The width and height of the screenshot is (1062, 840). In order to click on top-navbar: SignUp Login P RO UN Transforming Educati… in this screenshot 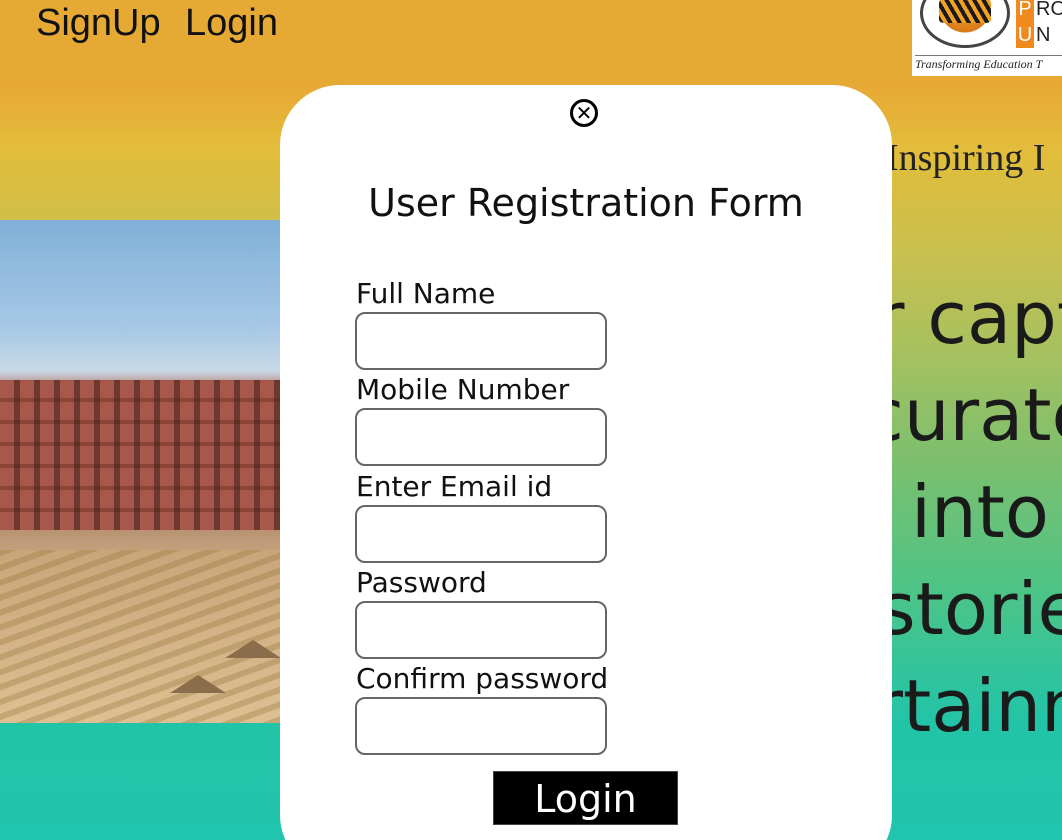, I will do `click(531, 42)`.